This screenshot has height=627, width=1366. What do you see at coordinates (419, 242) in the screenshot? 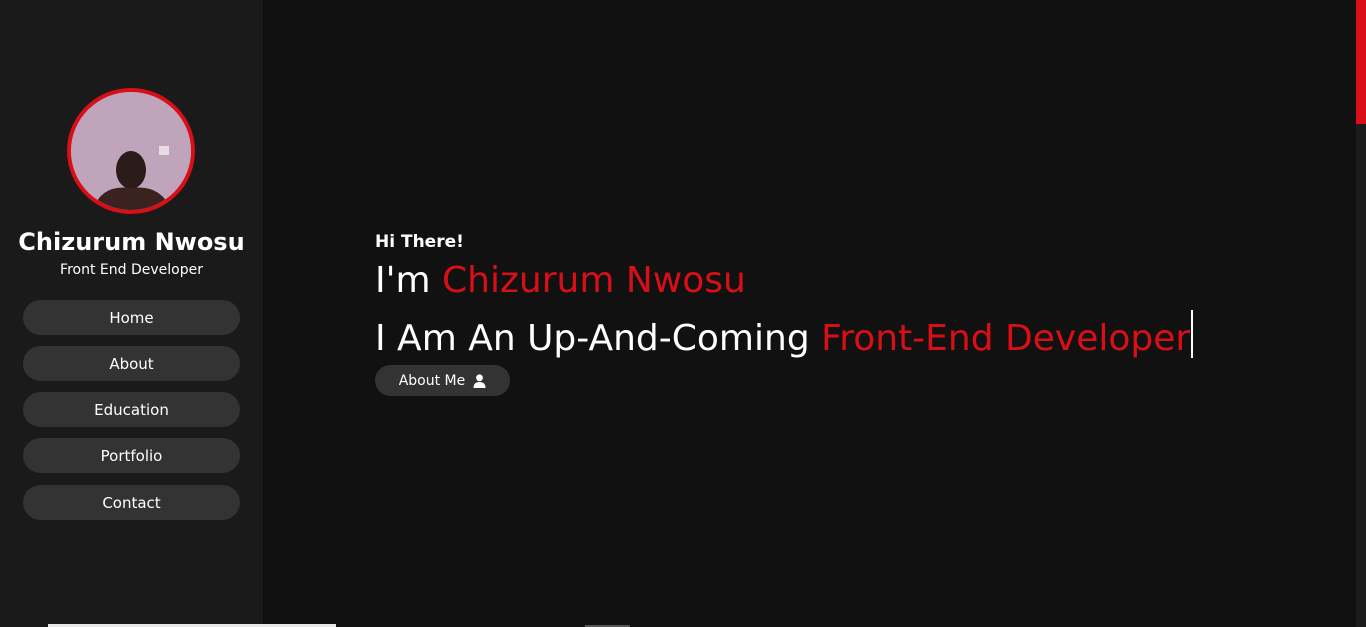
I see `greeting: Hi There!` at bounding box center [419, 242].